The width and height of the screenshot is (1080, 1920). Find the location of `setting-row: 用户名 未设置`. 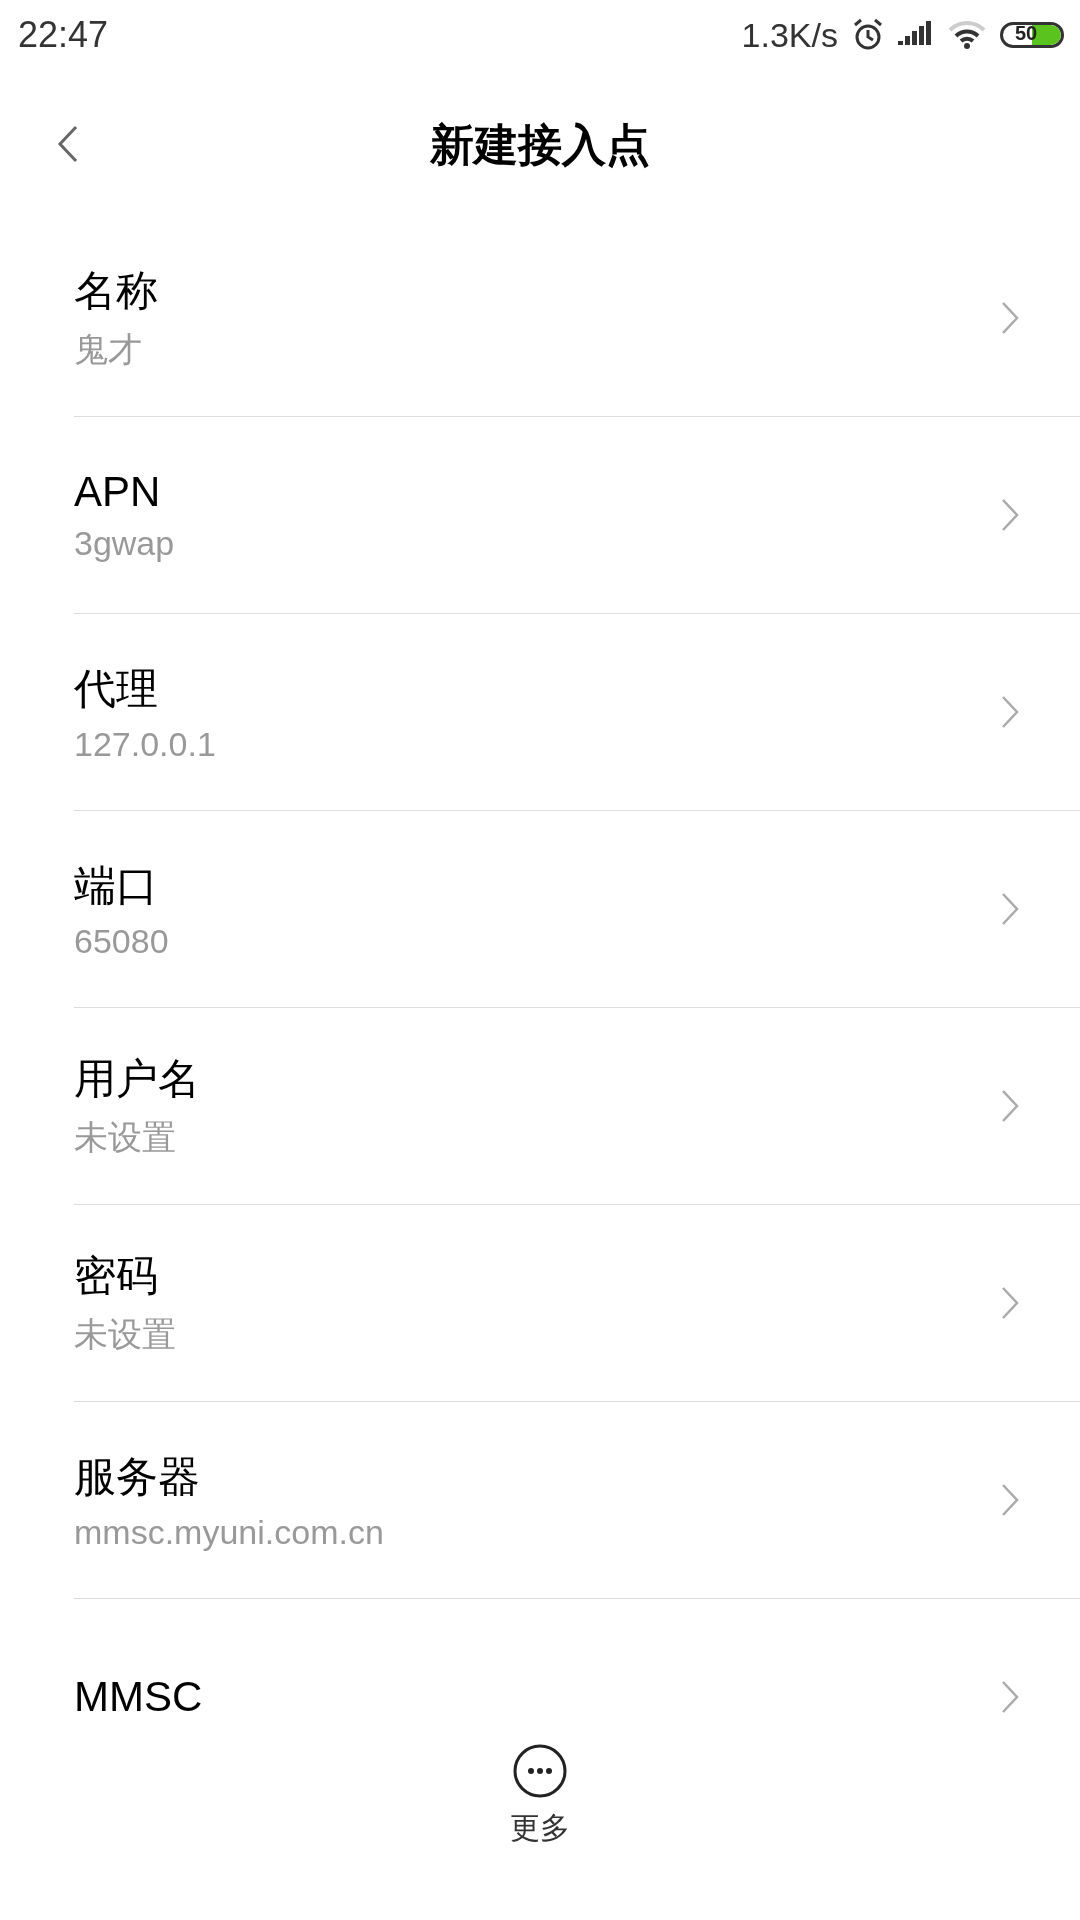

setting-row: 用户名 未设置 is located at coordinates (577, 1106).